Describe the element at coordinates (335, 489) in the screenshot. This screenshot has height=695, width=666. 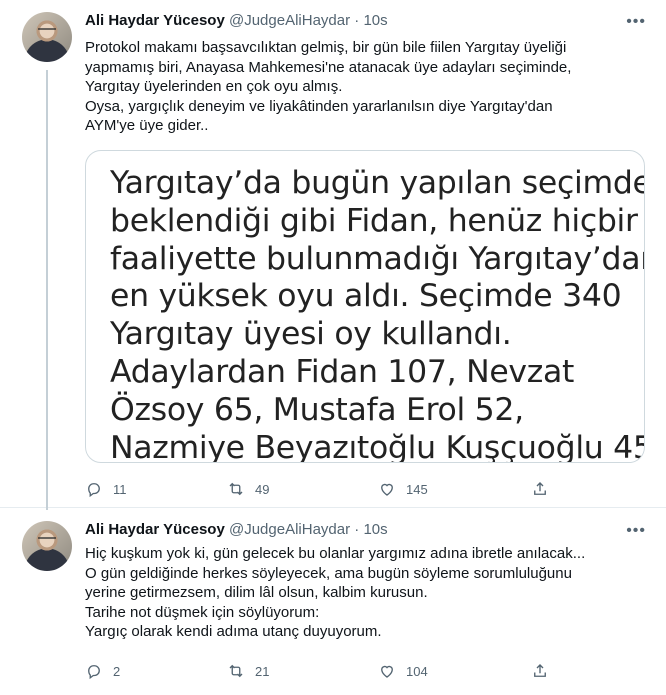
I see `tweet-actions: 11 49 145` at that location.